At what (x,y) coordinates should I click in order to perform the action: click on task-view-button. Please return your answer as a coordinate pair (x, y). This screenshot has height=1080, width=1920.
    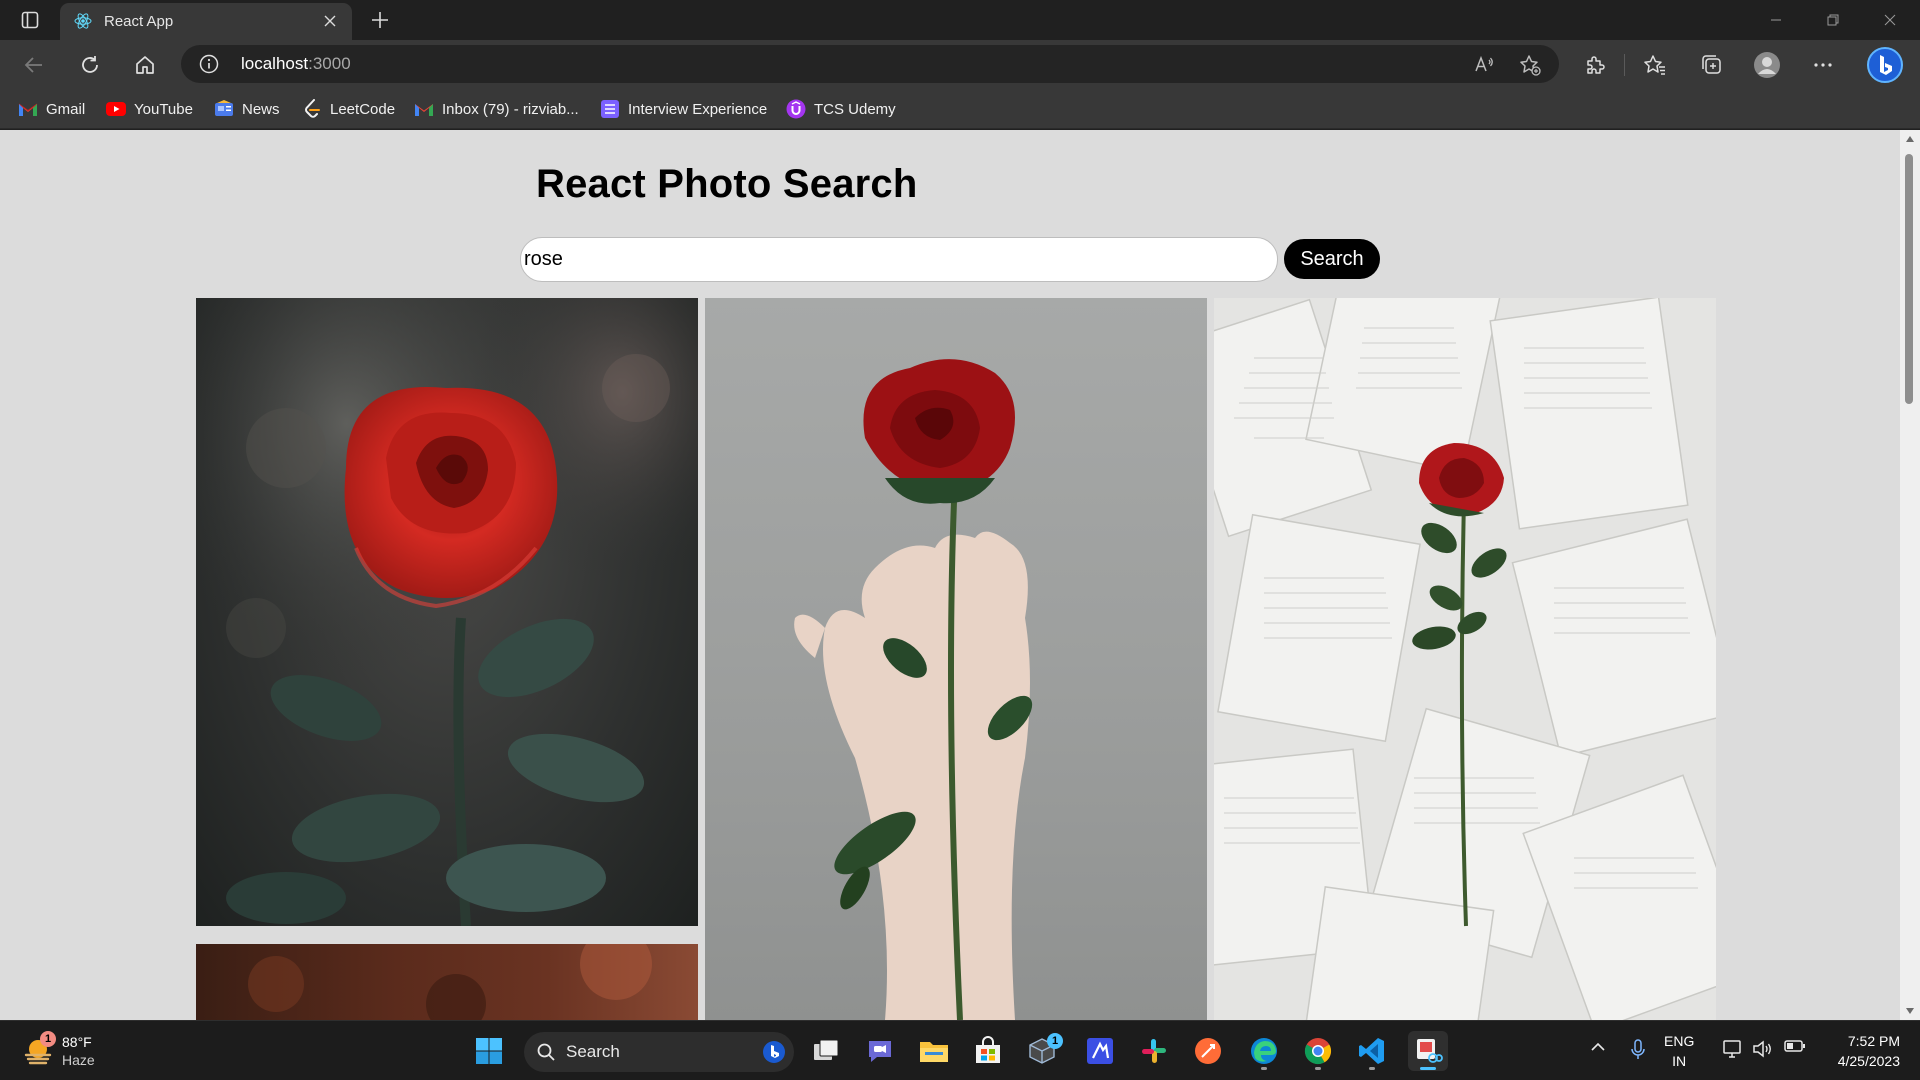
    Looking at the image, I should click on (826, 1051).